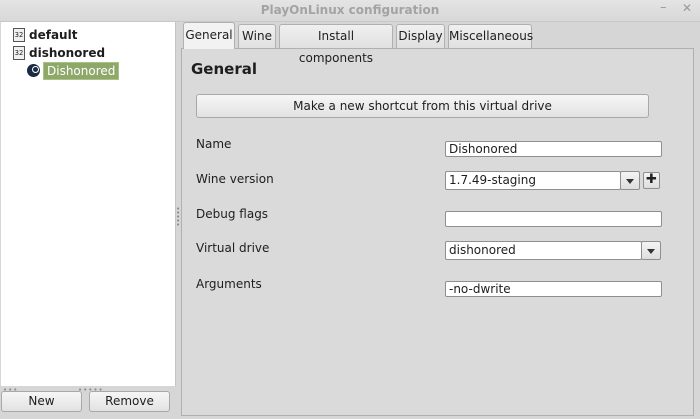 This screenshot has height=419, width=700. Describe the element at coordinates (235, 179) in the screenshot. I see `wine-version-label: Wine version` at that location.